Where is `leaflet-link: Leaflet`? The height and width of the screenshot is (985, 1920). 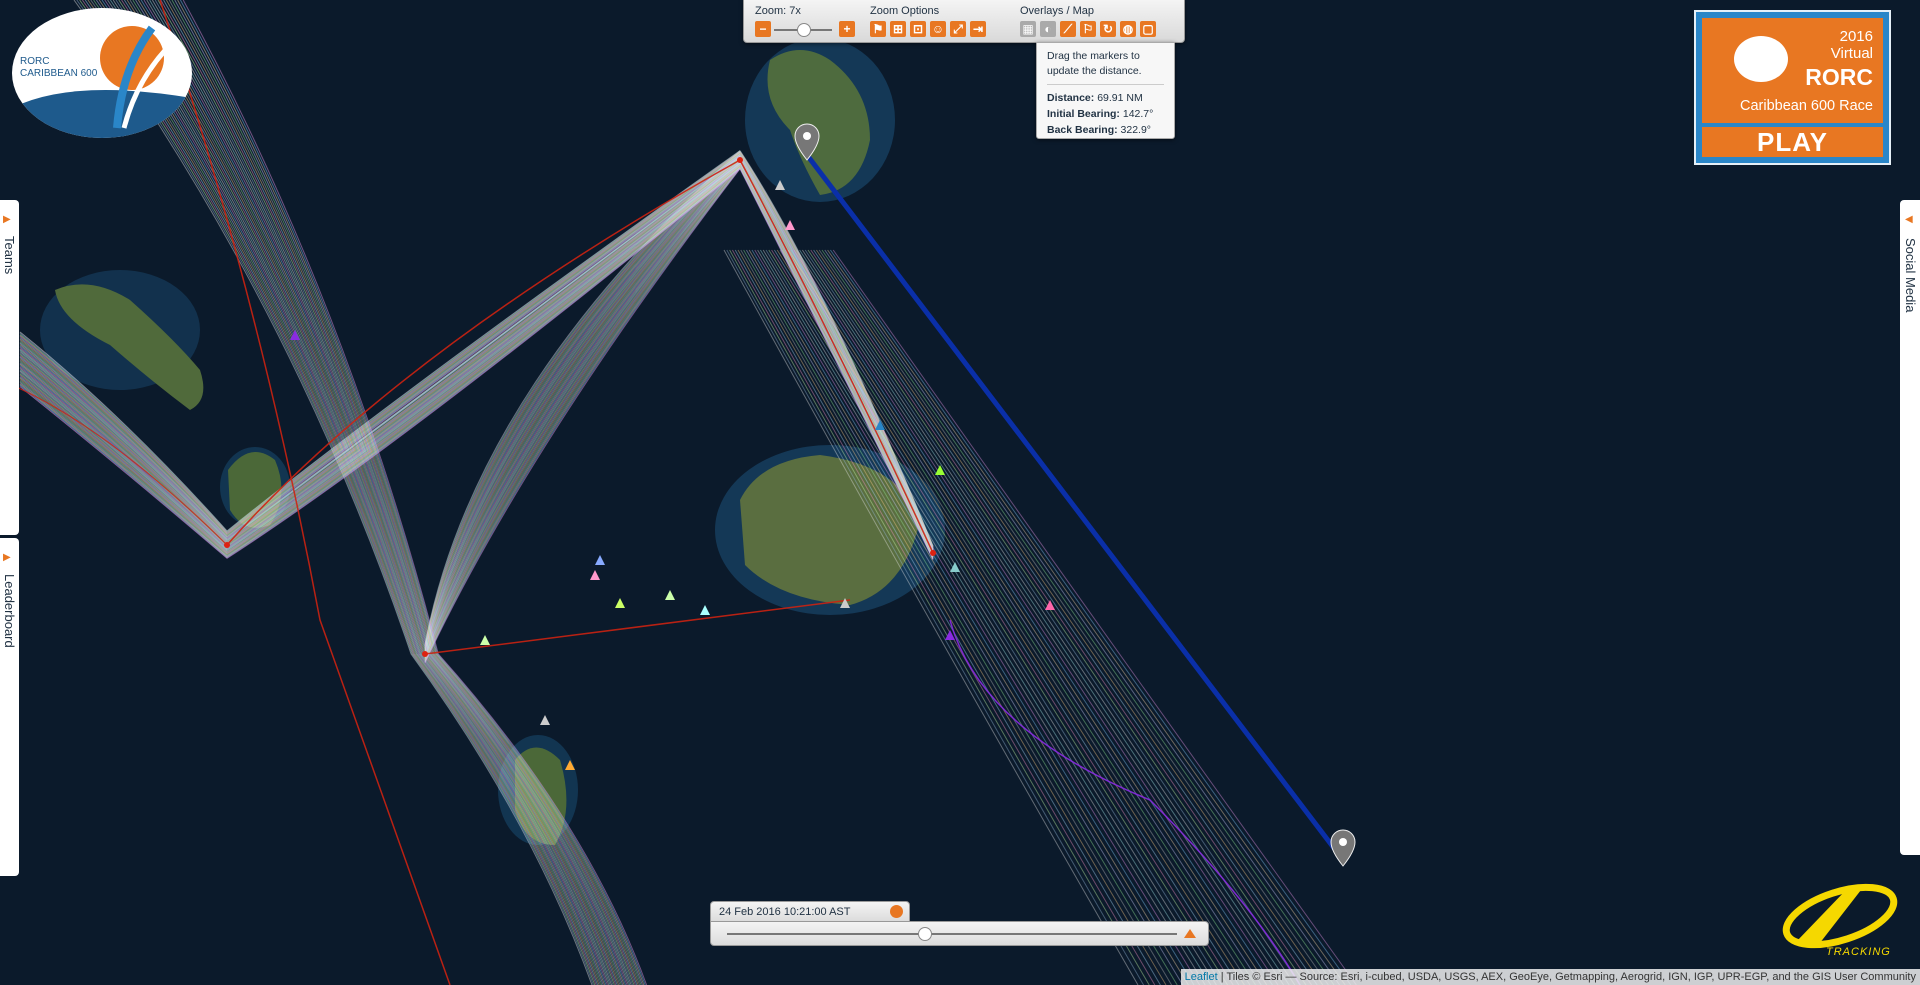
leaflet-link: Leaflet is located at coordinates (1201, 977).